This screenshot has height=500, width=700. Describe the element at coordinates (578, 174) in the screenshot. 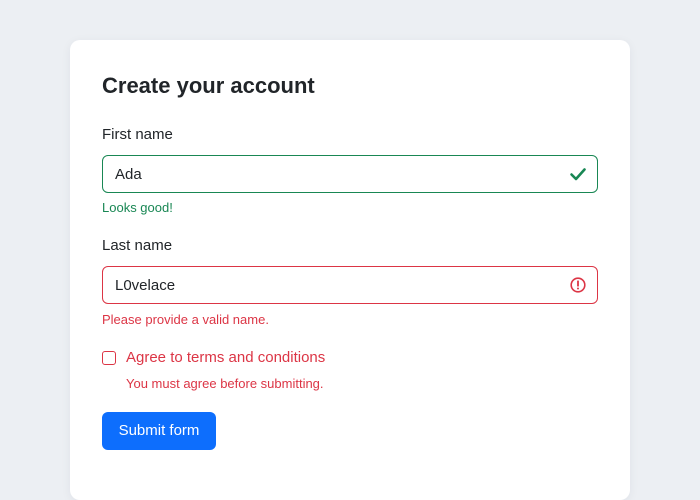

I see `check-icon` at that location.